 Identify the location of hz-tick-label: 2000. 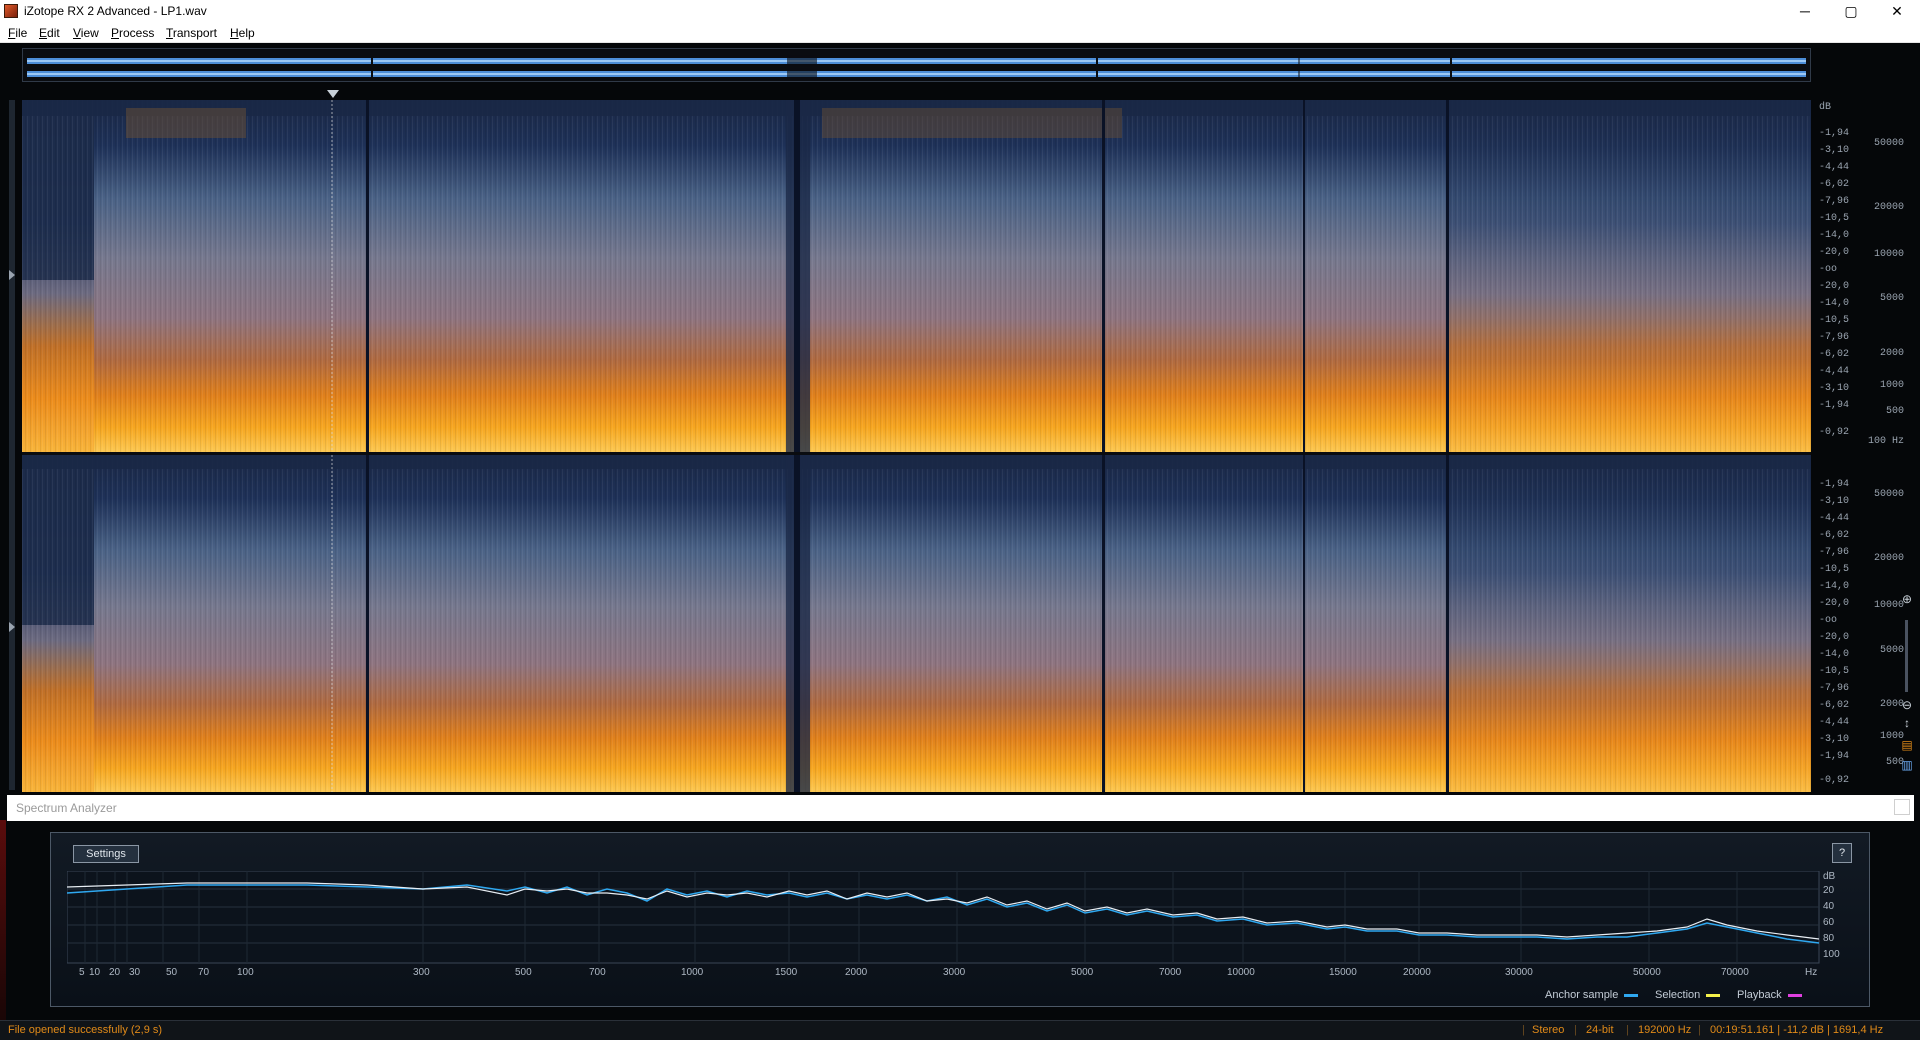
(1891, 353).